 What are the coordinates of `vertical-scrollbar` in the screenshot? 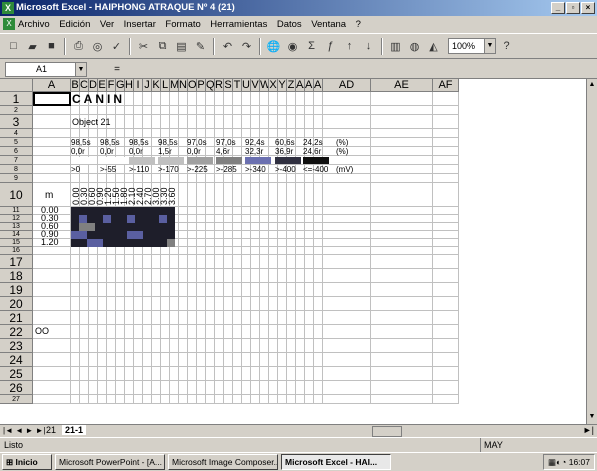 It's located at (591, 251).